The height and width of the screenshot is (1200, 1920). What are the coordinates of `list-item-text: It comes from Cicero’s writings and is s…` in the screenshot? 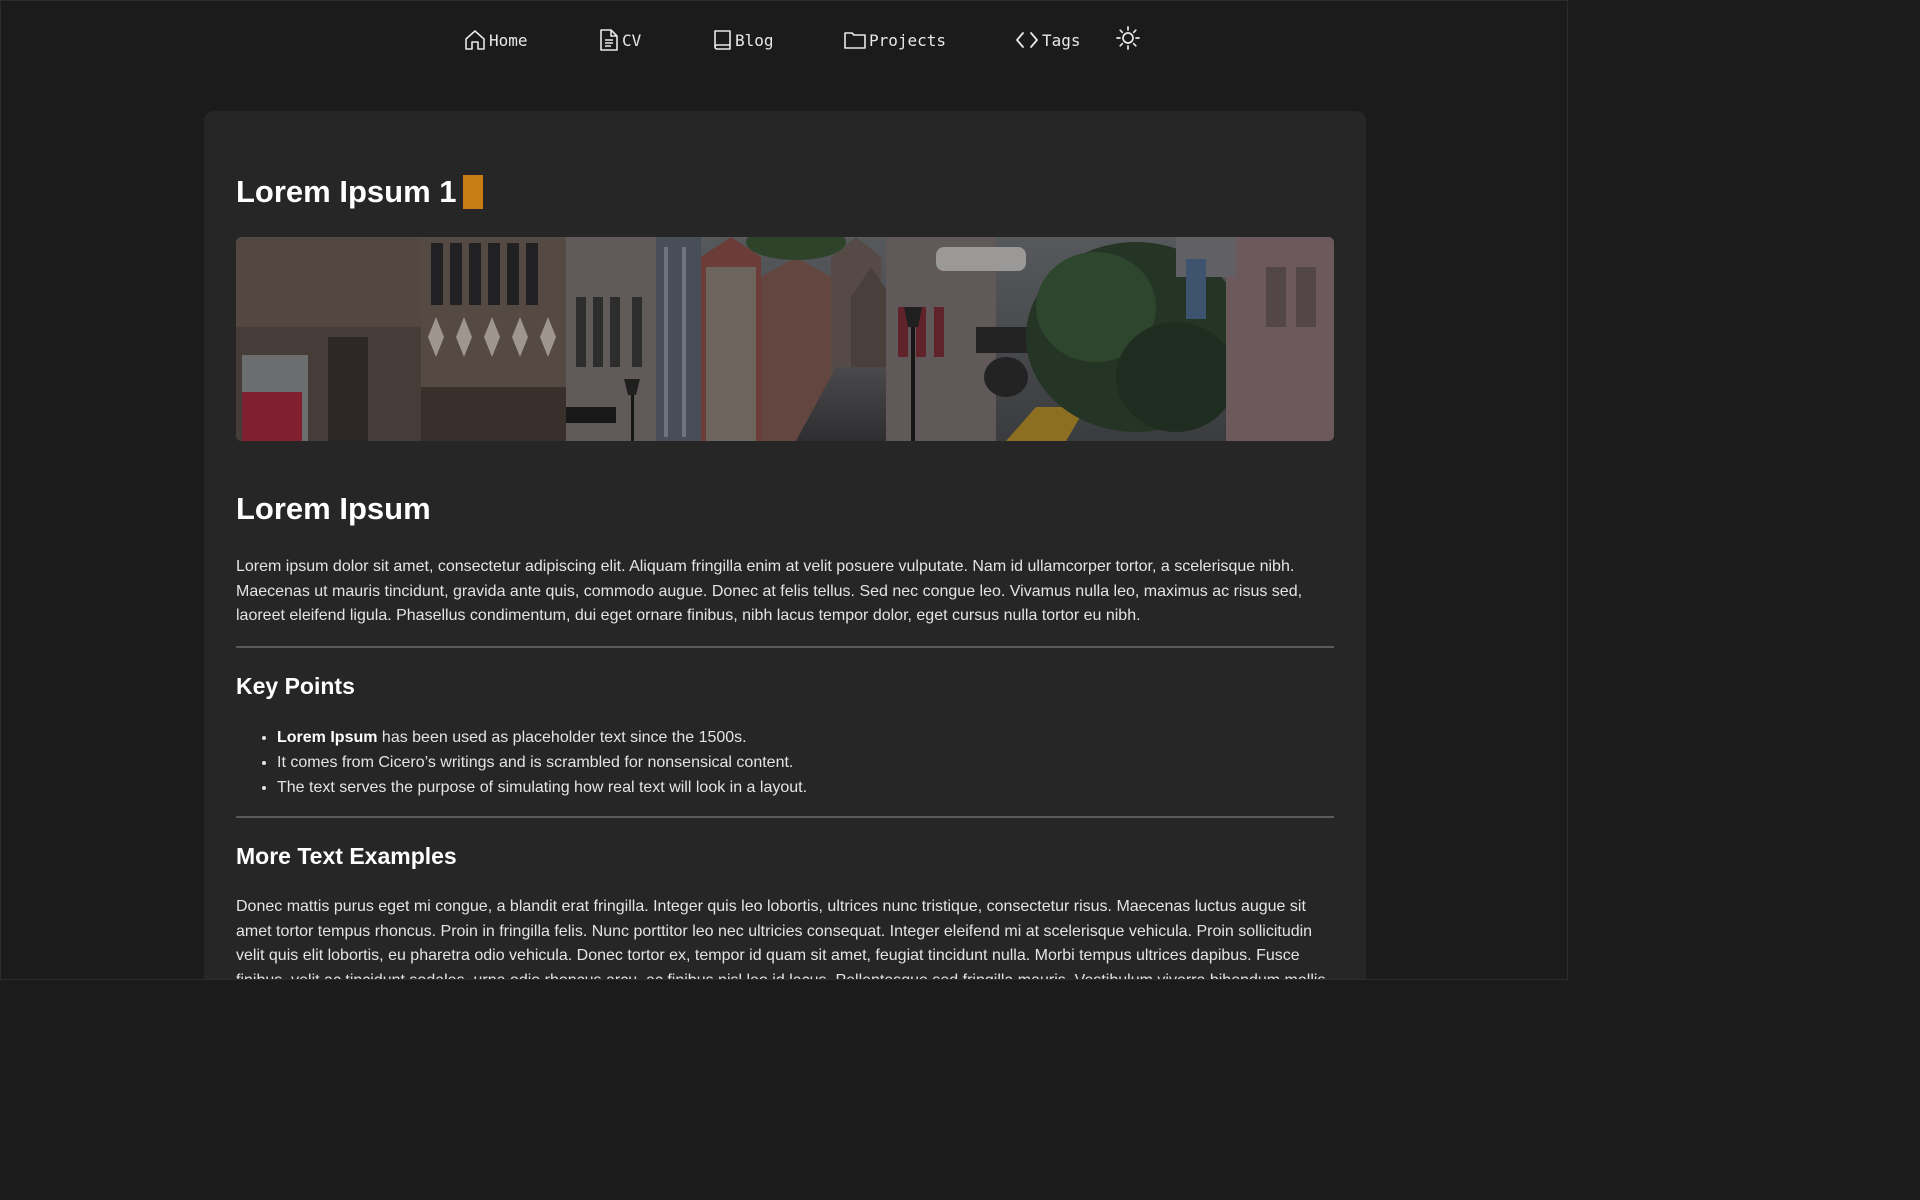 It's located at (535, 762).